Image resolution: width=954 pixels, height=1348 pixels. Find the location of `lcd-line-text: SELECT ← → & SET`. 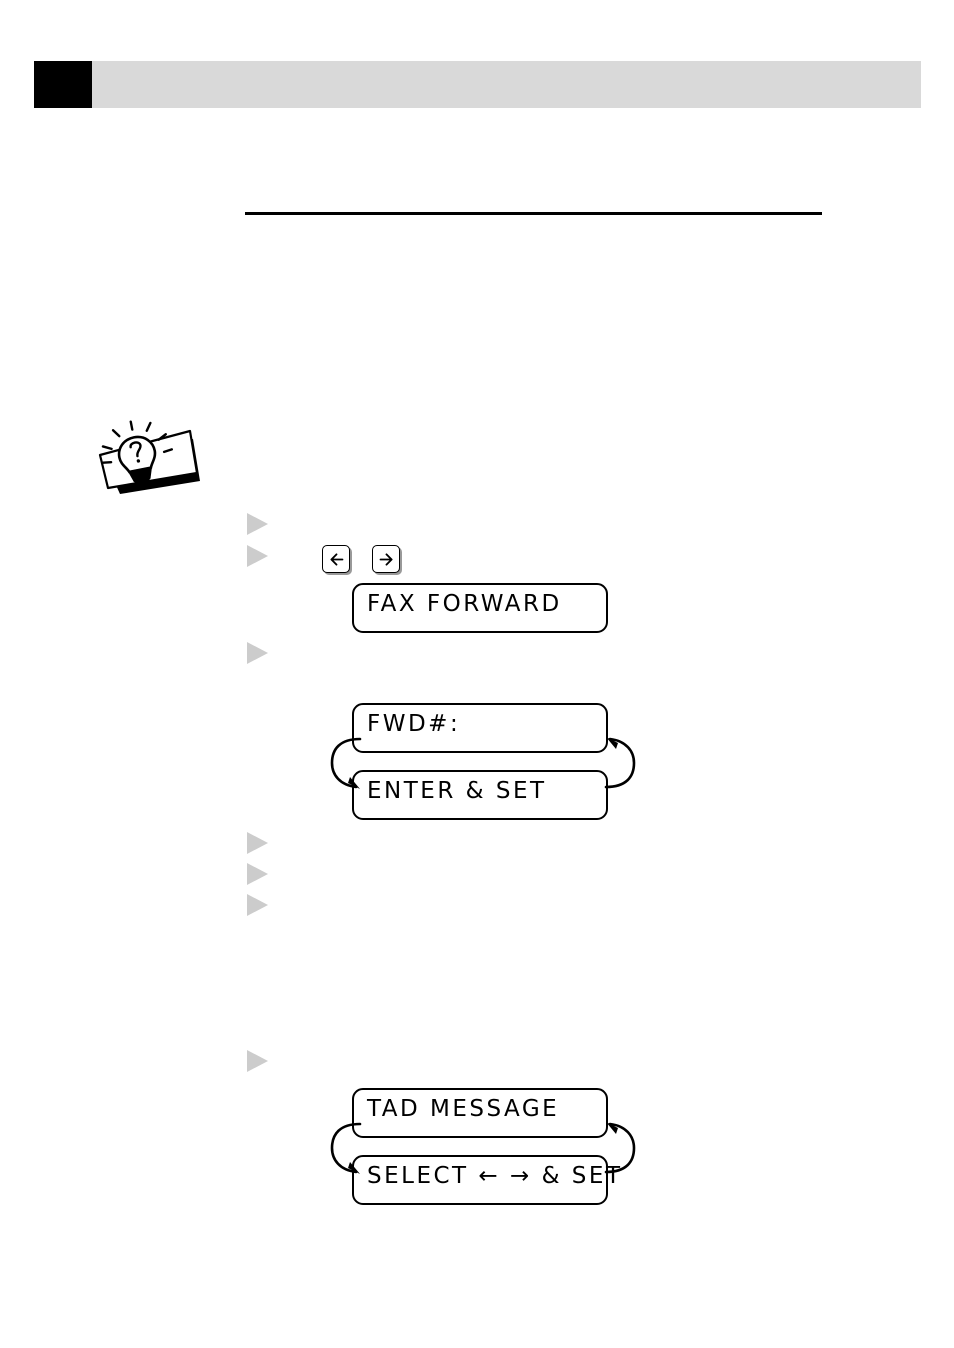

lcd-line-text: SELECT ← → & SET is located at coordinates (495, 1176).